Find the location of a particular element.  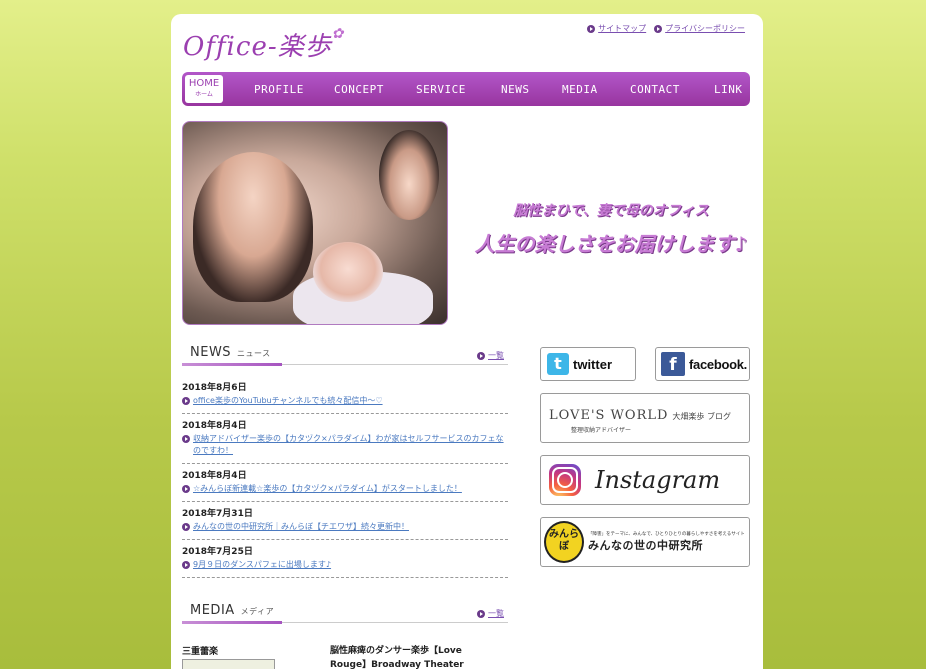

news-title-en: NEWS is located at coordinates (211, 352).